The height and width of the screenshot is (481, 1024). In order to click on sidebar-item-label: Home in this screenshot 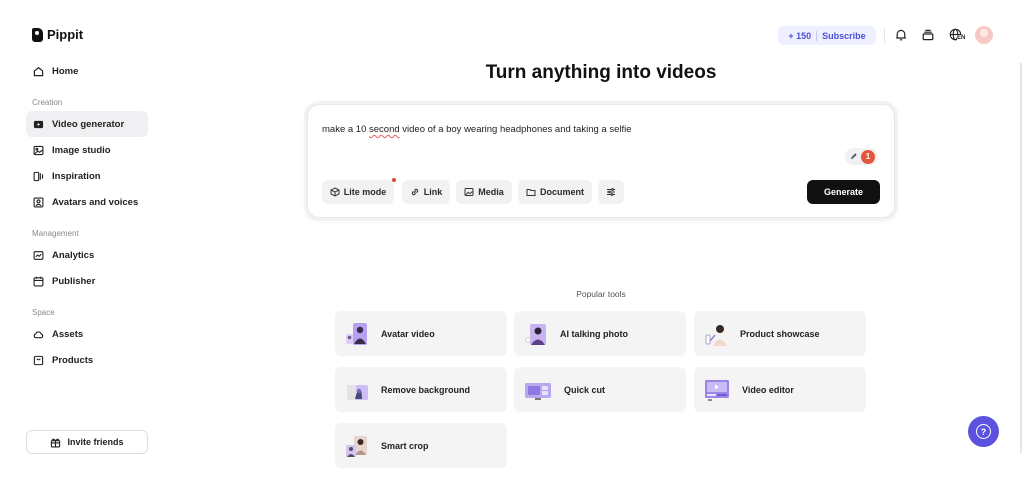, I will do `click(65, 71)`.